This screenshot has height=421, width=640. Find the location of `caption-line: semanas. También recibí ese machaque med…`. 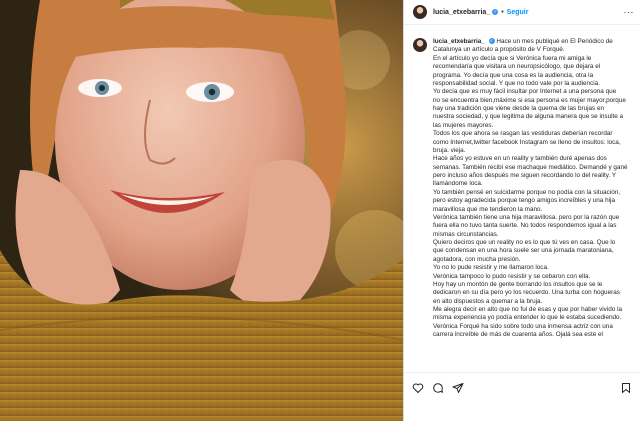

caption-line: semanas. También recibí ese machaque med… is located at coordinates (530, 167).